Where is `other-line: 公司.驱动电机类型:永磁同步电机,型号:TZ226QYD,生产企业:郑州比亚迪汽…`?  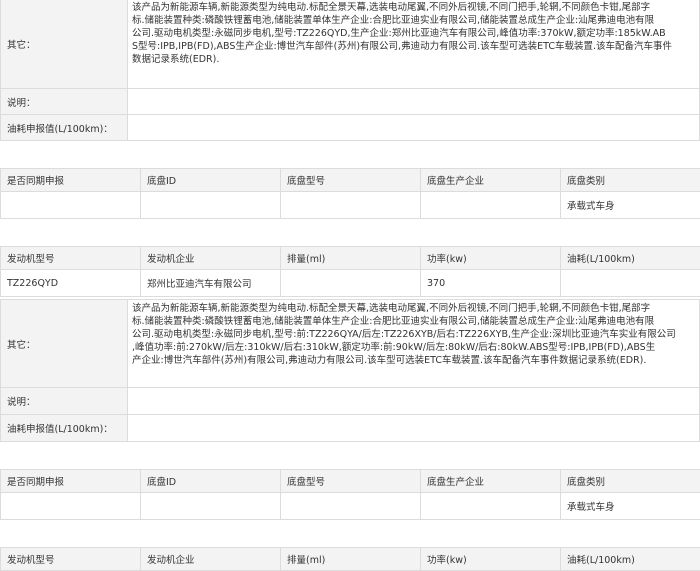
other-line: 公司.驱动电机类型:永磁同步电机,型号:TZ226QYD,生产企业:郑州比亚迪汽… is located at coordinates (413, 33).